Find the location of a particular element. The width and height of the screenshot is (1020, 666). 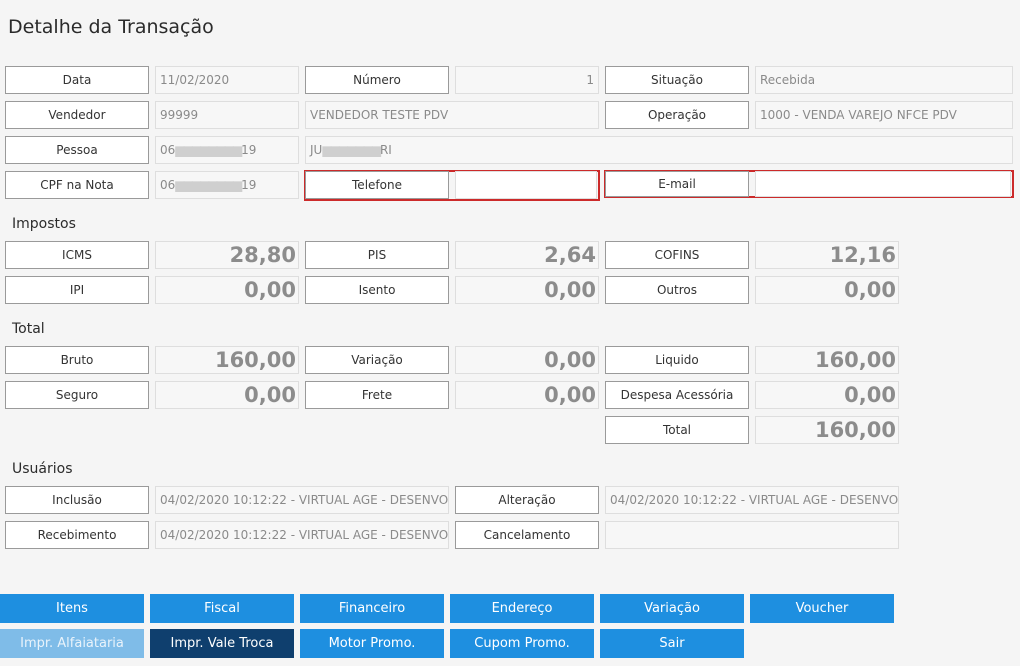

redacted-text: ▆▆▆▆▆▆▆ is located at coordinates (351, 150).